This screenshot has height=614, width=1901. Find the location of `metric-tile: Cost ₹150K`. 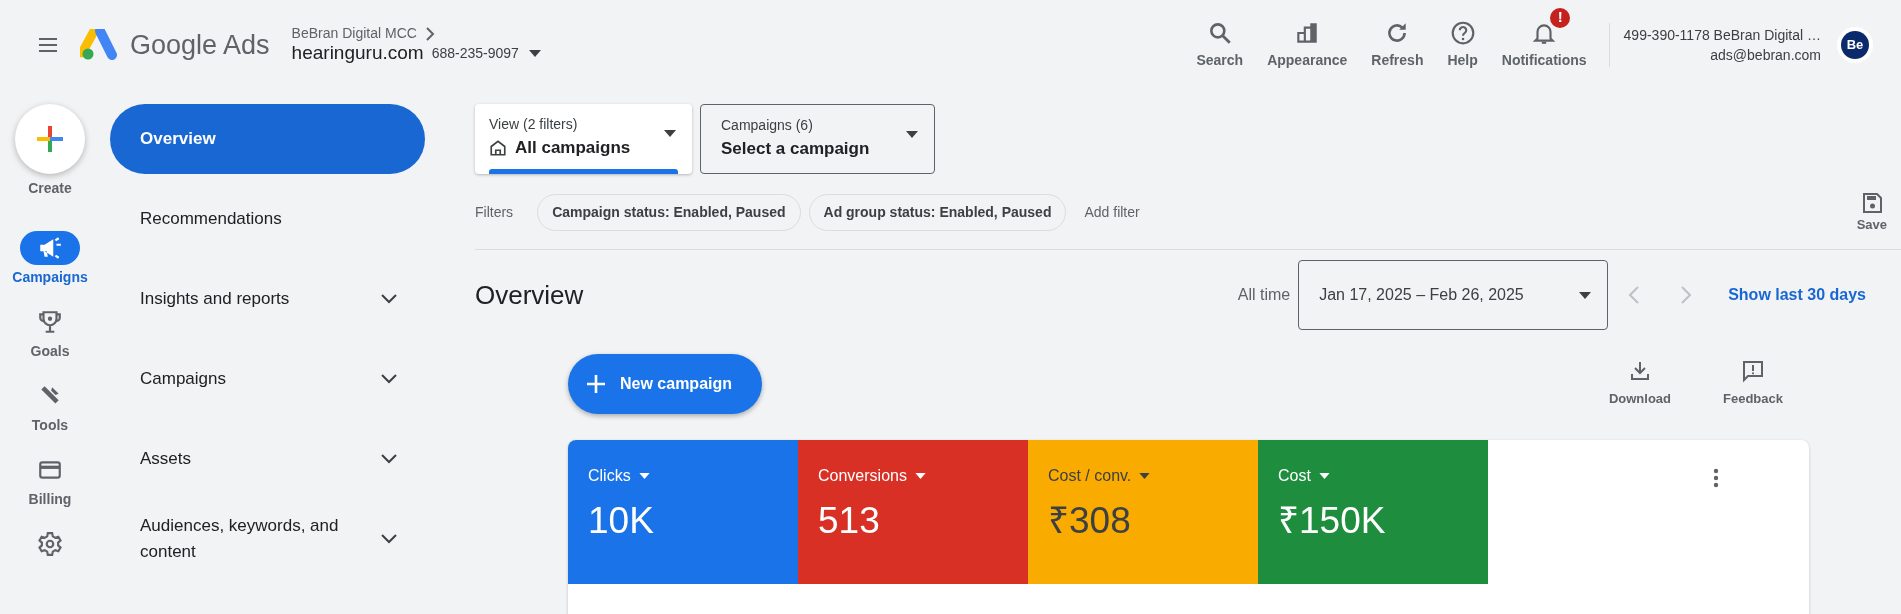

metric-tile: Cost ₹150K is located at coordinates (1373, 512).